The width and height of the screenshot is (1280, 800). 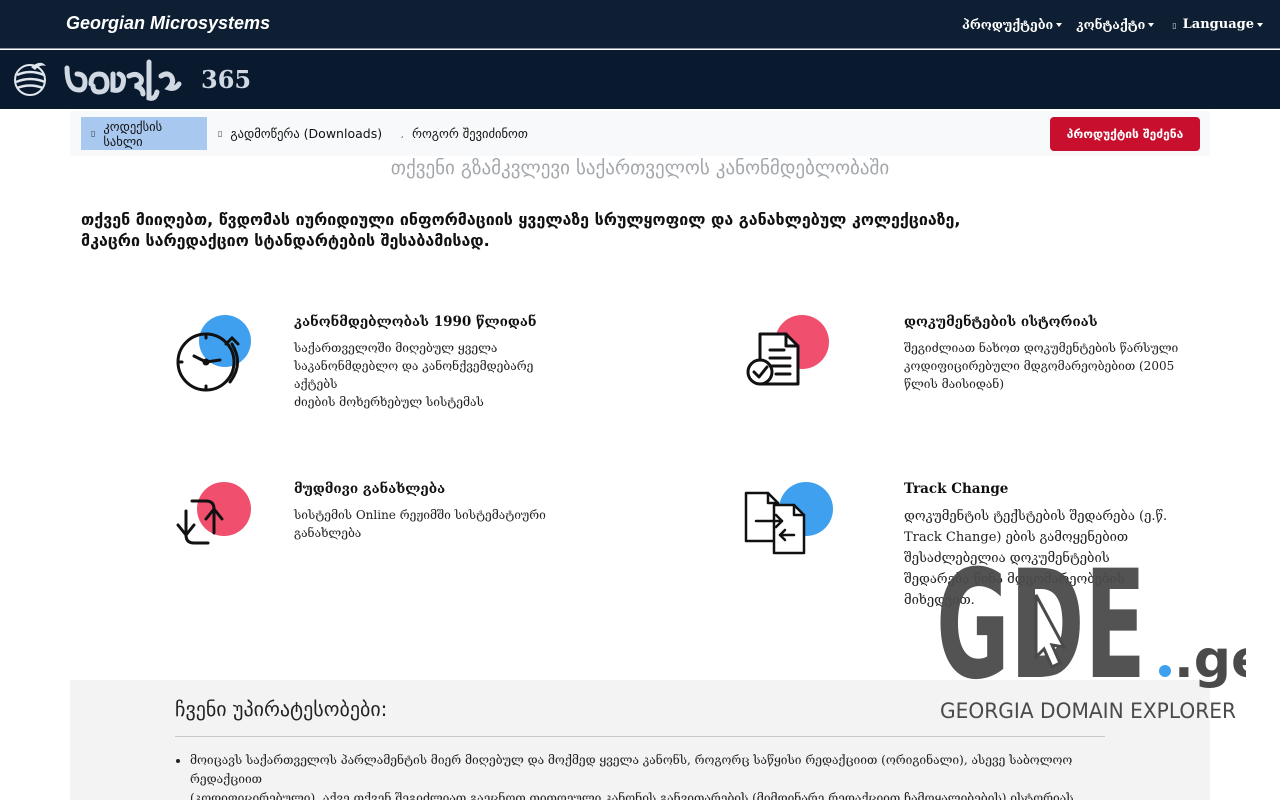 I want to click on nav-products-dropdown: პროდუქტები, so click(x=1012, y=24).